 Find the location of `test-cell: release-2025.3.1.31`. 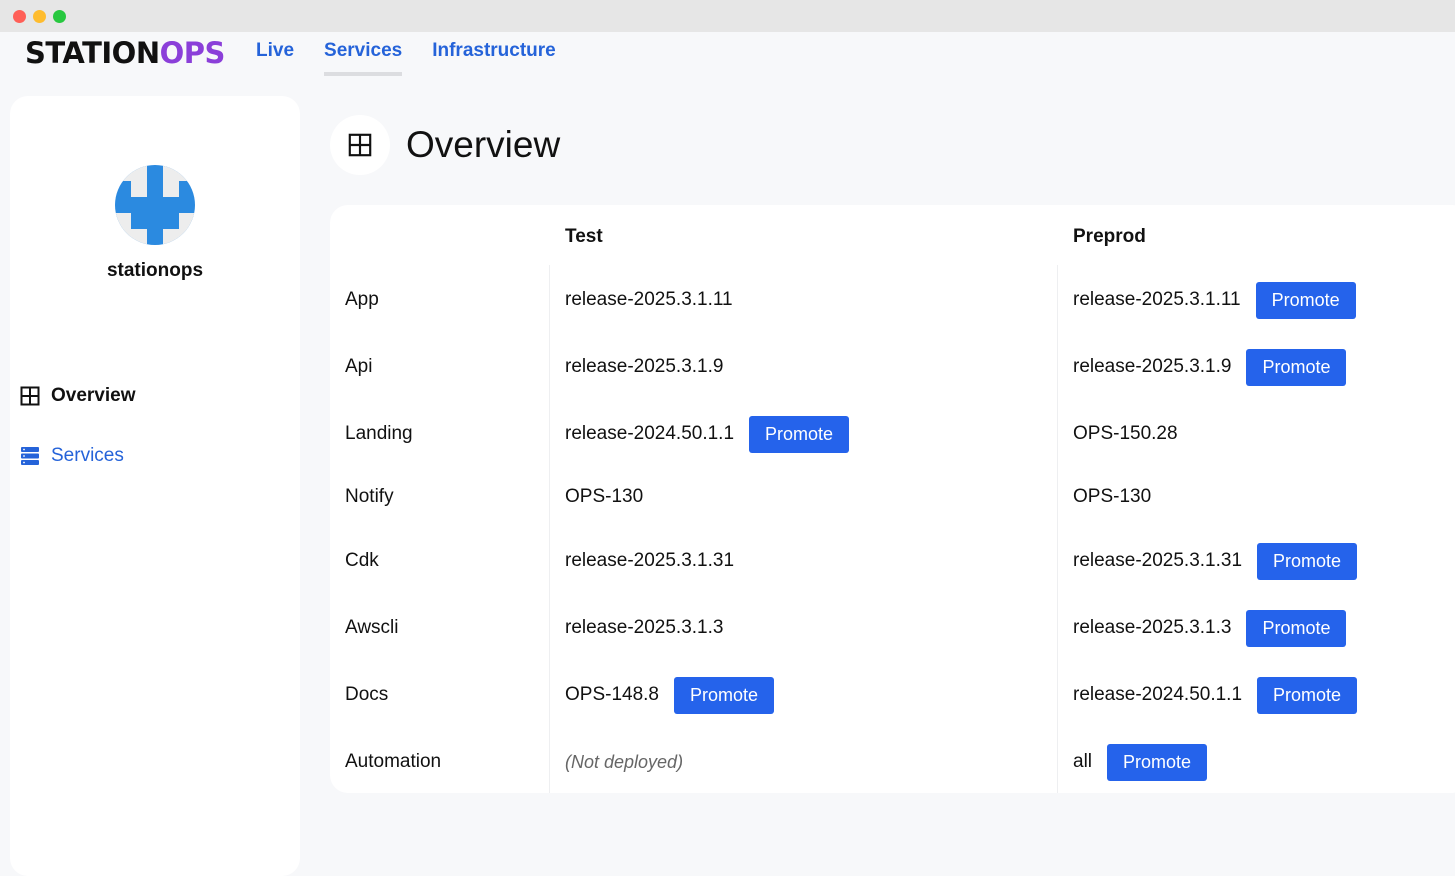

test-cell: release-2025.3.1.31 is located at coordinates (649, 561).